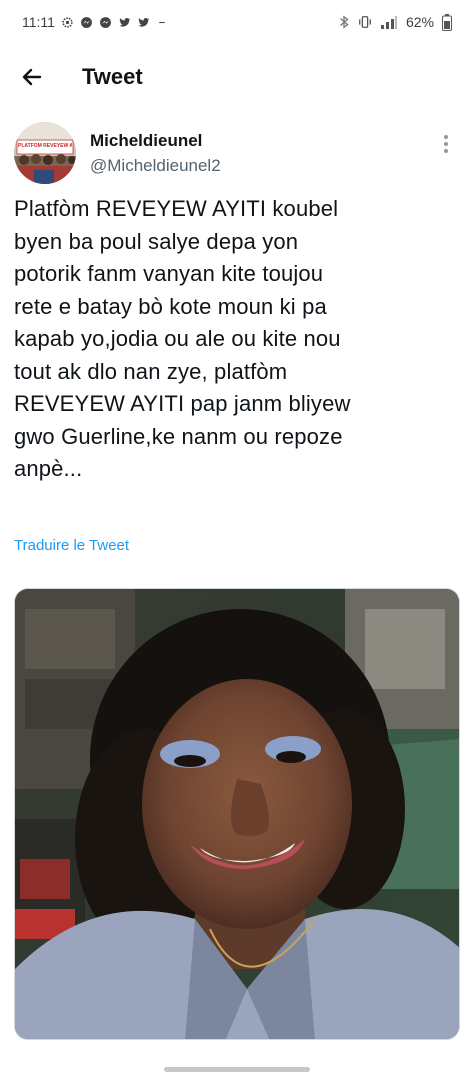 This screenshot has height=1080, width=474. I want to click on arrow-left-icon, so click(32, 77).